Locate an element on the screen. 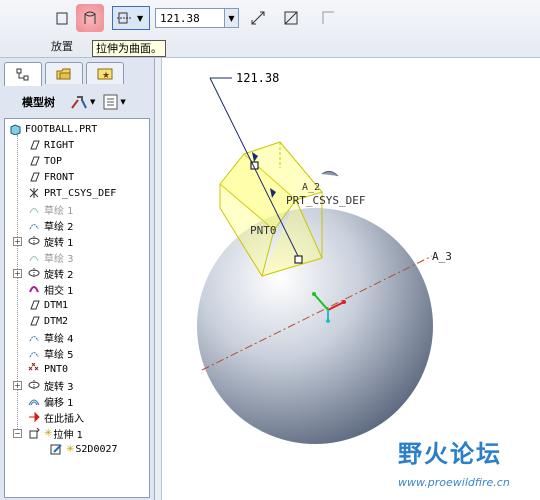 The image size is (540, 500). tree-item-s2d0027: ✳ S2D0027 is located at coordinates (99, 449).